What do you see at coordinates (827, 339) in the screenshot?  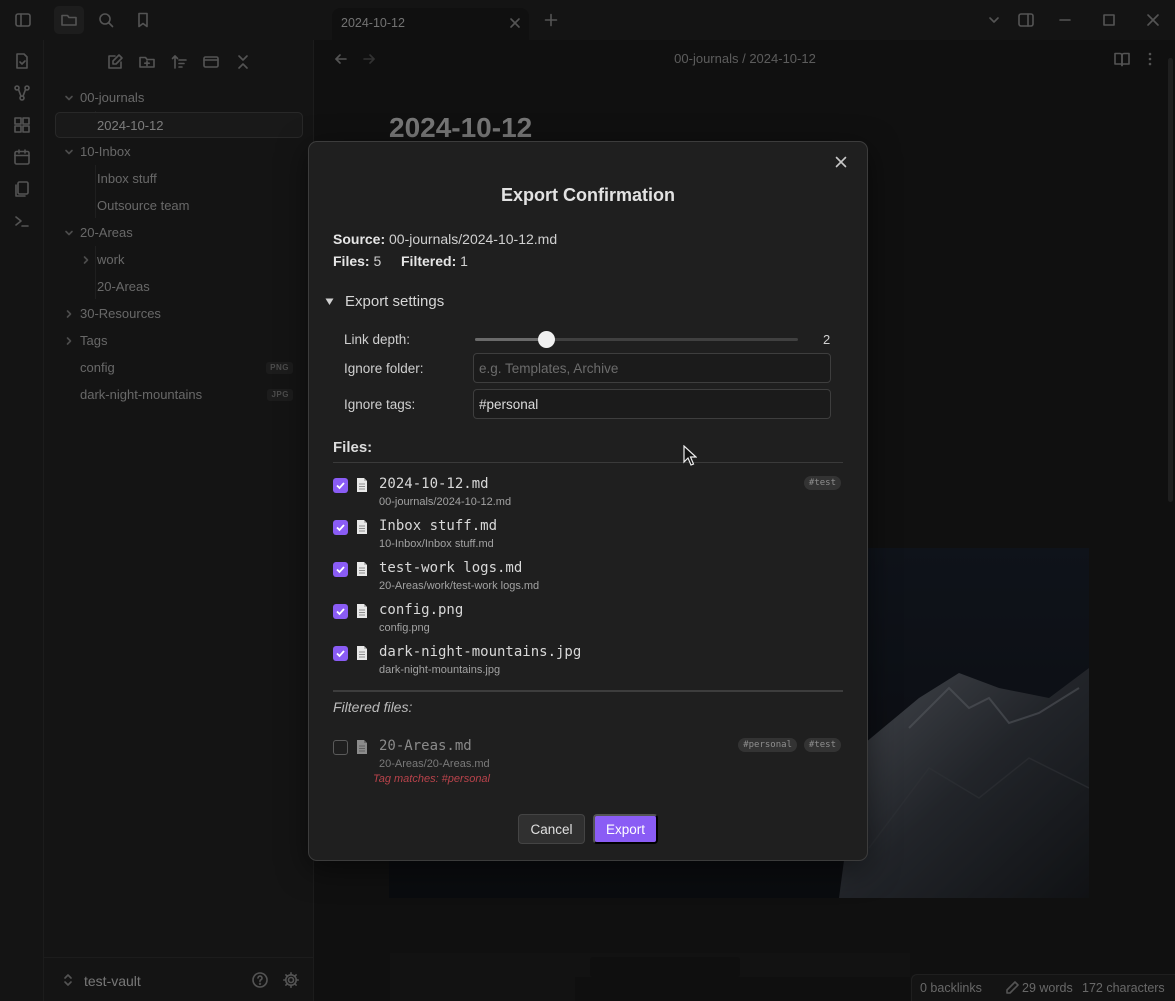 I see `link-depth-value: 2` at bounding box center [827, 339].